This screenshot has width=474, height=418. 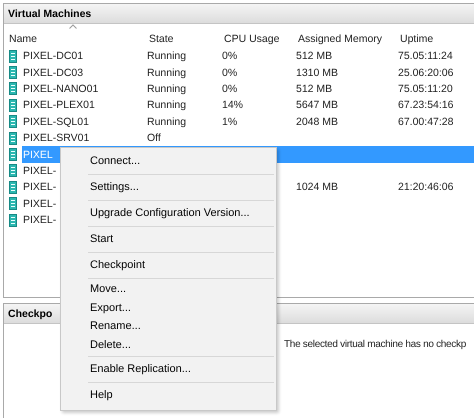 What do you see at coordinates (59, 105) in the screenshot?
I see `table-cell: PIXEL-PLEX01` at bounding box center [59, 105].